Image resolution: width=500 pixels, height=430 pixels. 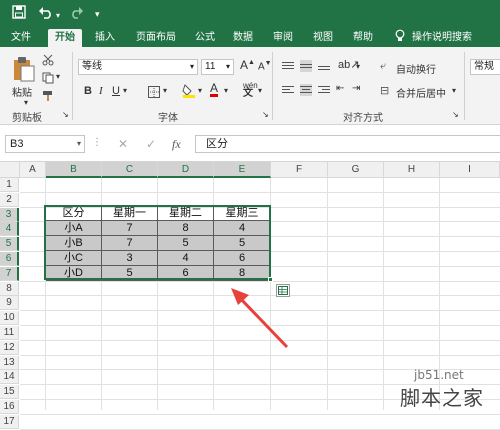 What do you see at coordinates (48, 61) in the screenshot?
I see `cut-icon` at bounding box center [48, 61].